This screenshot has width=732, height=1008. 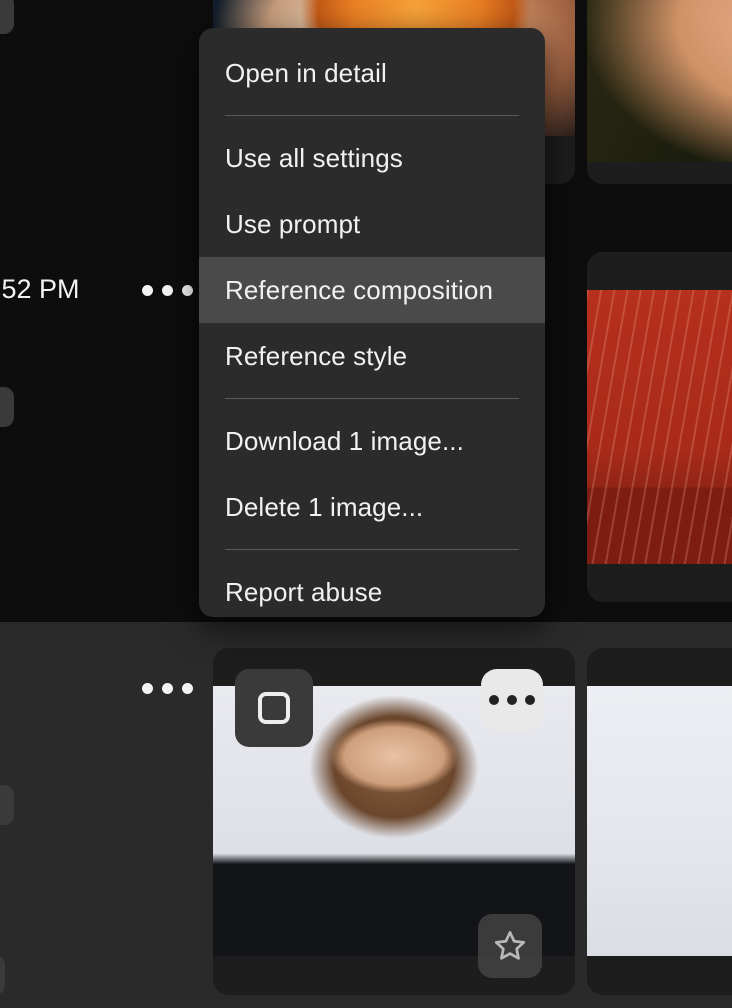 I want to click on menu-item-reference-style: Reference style, so click(x=372, y=356).